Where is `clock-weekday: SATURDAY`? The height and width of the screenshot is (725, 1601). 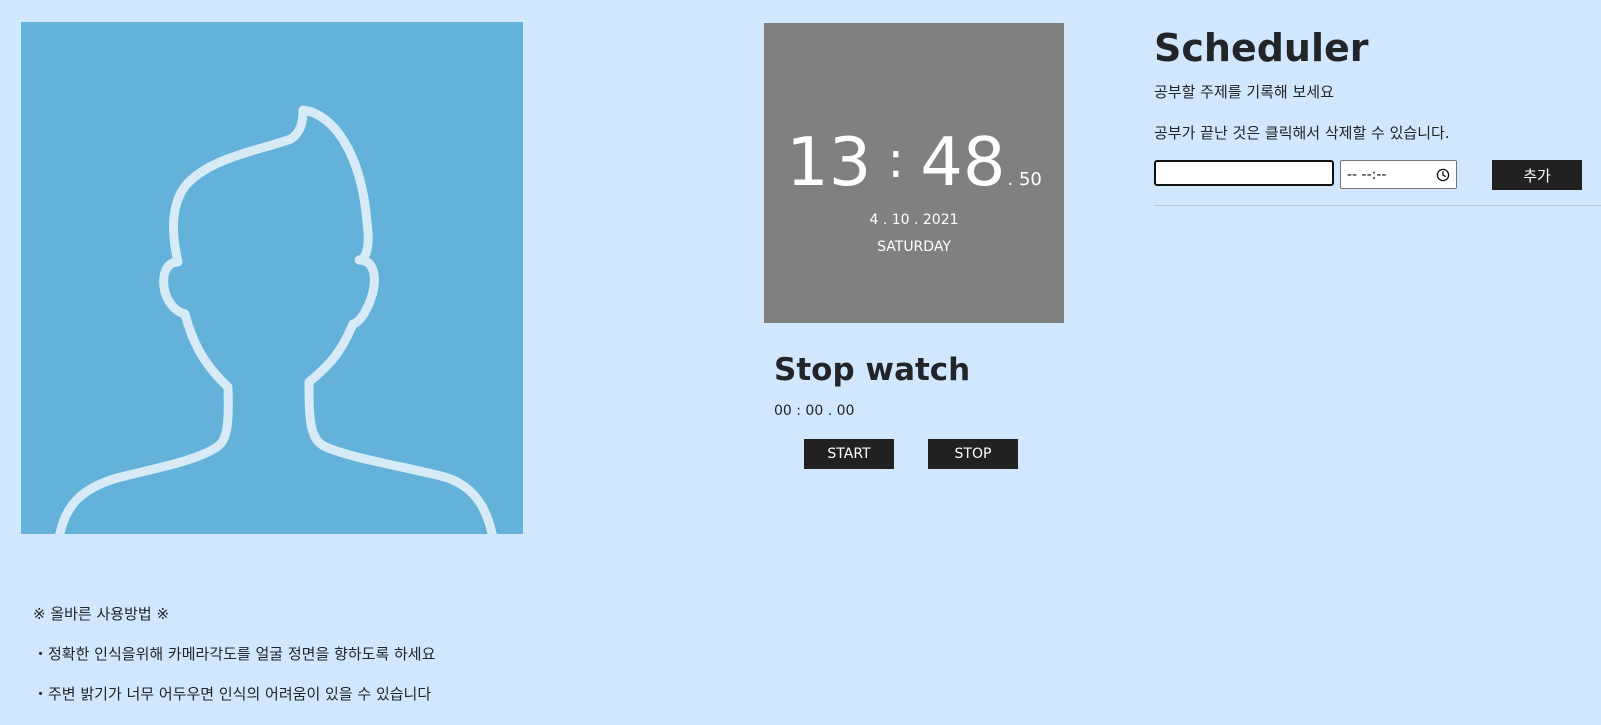
clock-weekday: SATURDAY is located at coordinates (914, 247).